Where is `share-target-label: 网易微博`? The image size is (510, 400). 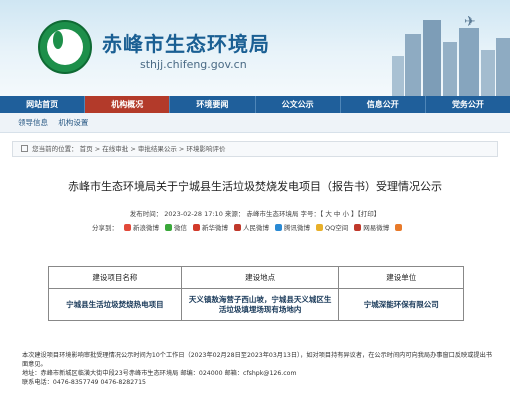 share-target-label: 网易微博 is located at coordinates (376, 228).